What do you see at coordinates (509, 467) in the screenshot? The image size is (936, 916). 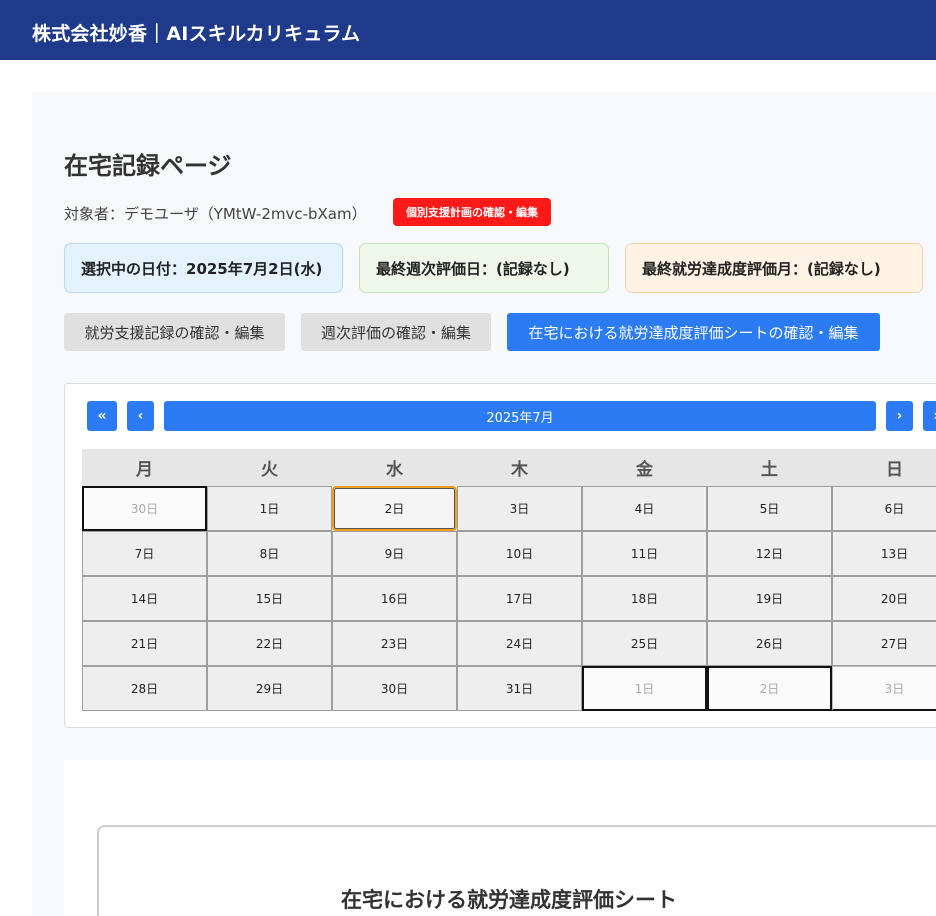 I see `weekday-header: 月 火 水 木 金 土 日` at bounding box center [509, 467].